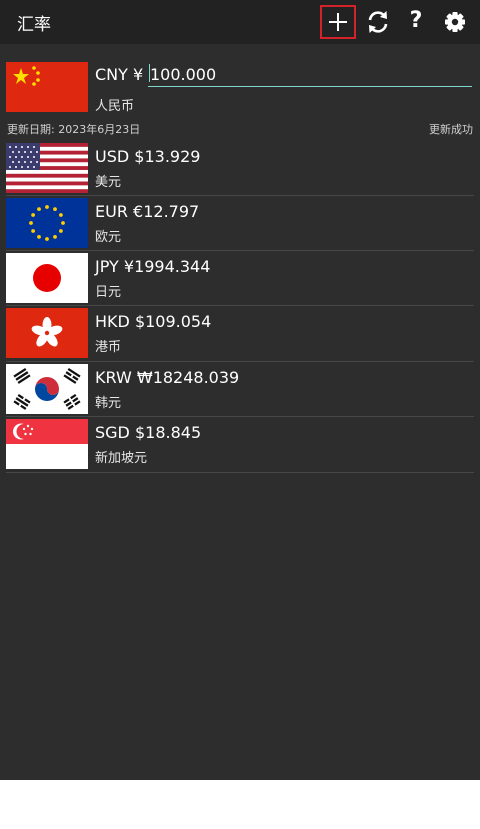  Describe the element at coordinates (153, 321) in the screenshot. I see `currency-rate: HKD $109.054` at that location.